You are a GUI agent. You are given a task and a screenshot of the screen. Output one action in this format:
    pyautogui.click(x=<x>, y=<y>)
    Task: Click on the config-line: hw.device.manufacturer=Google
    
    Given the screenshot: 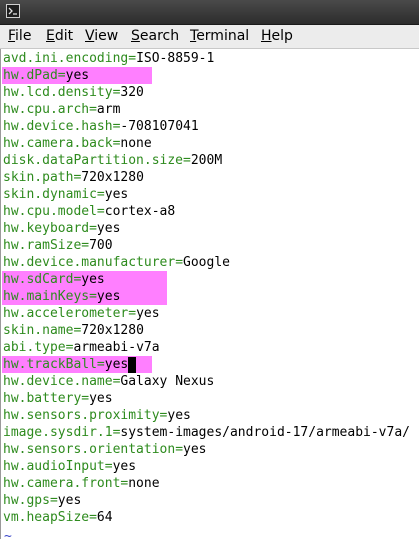 What is the action you would take?
    pyautogui.click(x=116, y=262)
    